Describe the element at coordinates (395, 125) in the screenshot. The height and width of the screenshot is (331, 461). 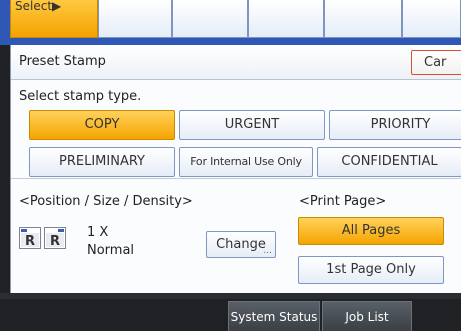
I see `stamp-priority-button: PRIORITY` at that location.